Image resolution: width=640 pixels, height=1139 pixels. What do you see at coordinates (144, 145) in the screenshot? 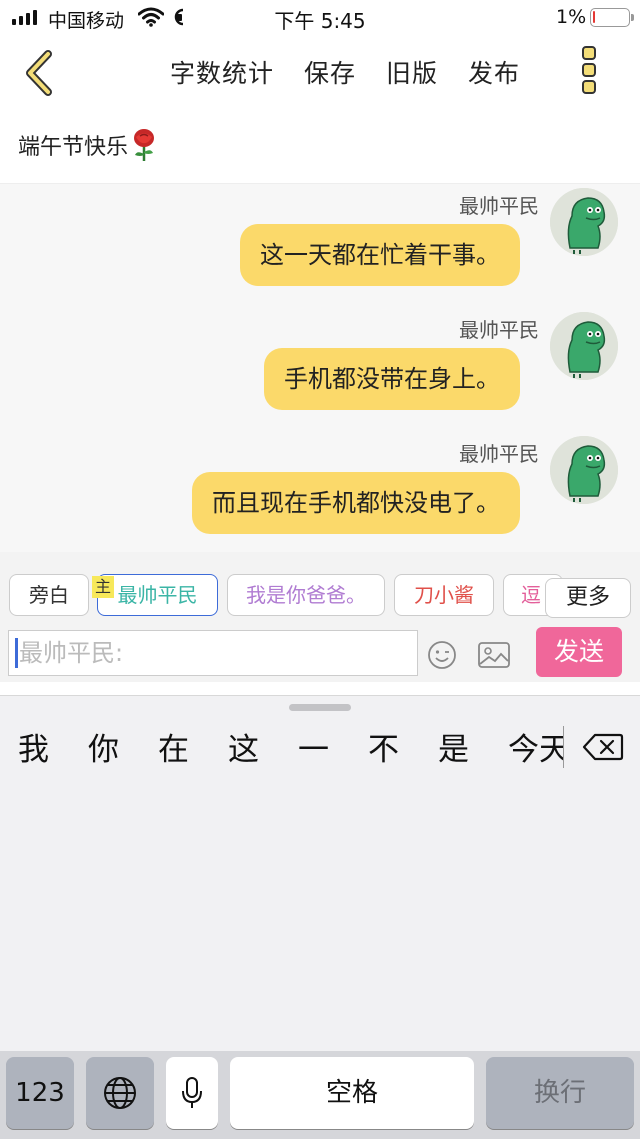
I see `rose-icon` at bounding box center [144, 145].